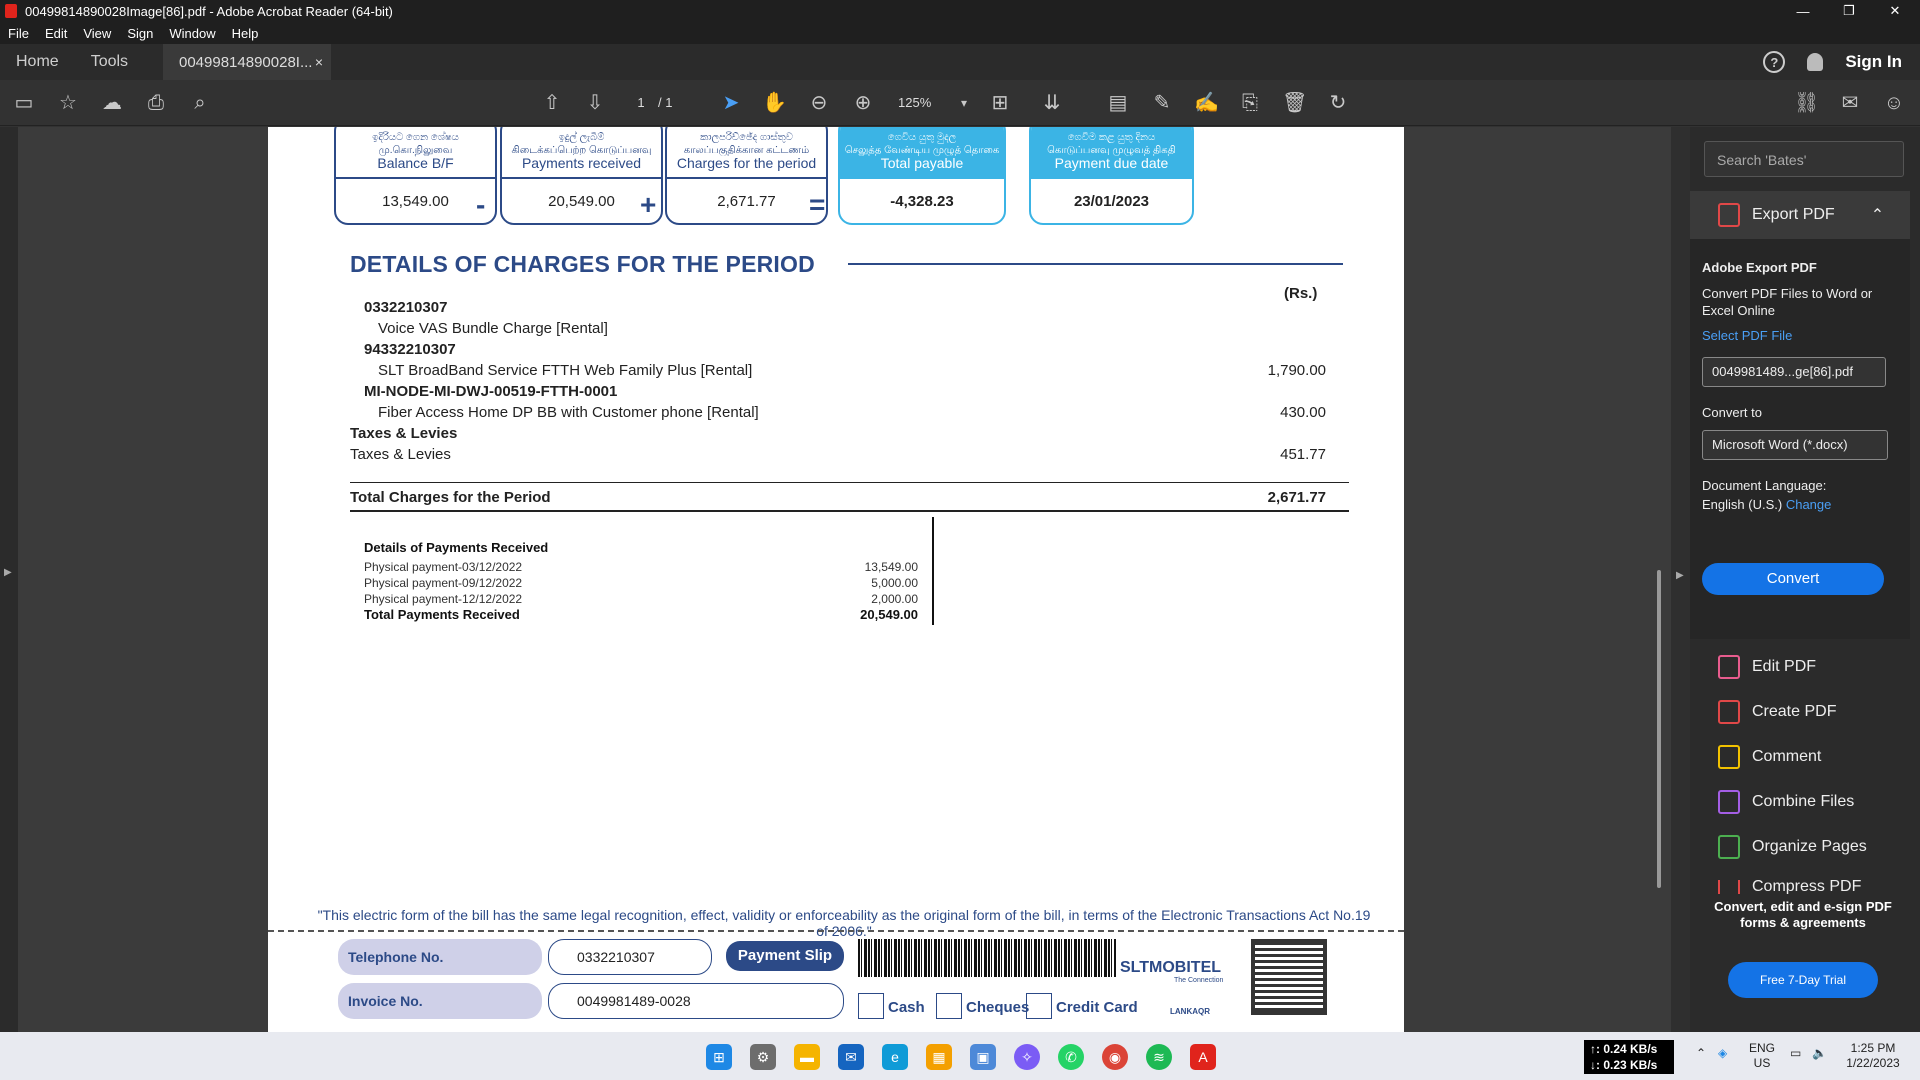 The width and height of the screenshot is (1920, 1080). Describe the element at coordinates (1795, 445) in the screenshot. I see `format-select: Microsoft Word (*.docx)` at that location.